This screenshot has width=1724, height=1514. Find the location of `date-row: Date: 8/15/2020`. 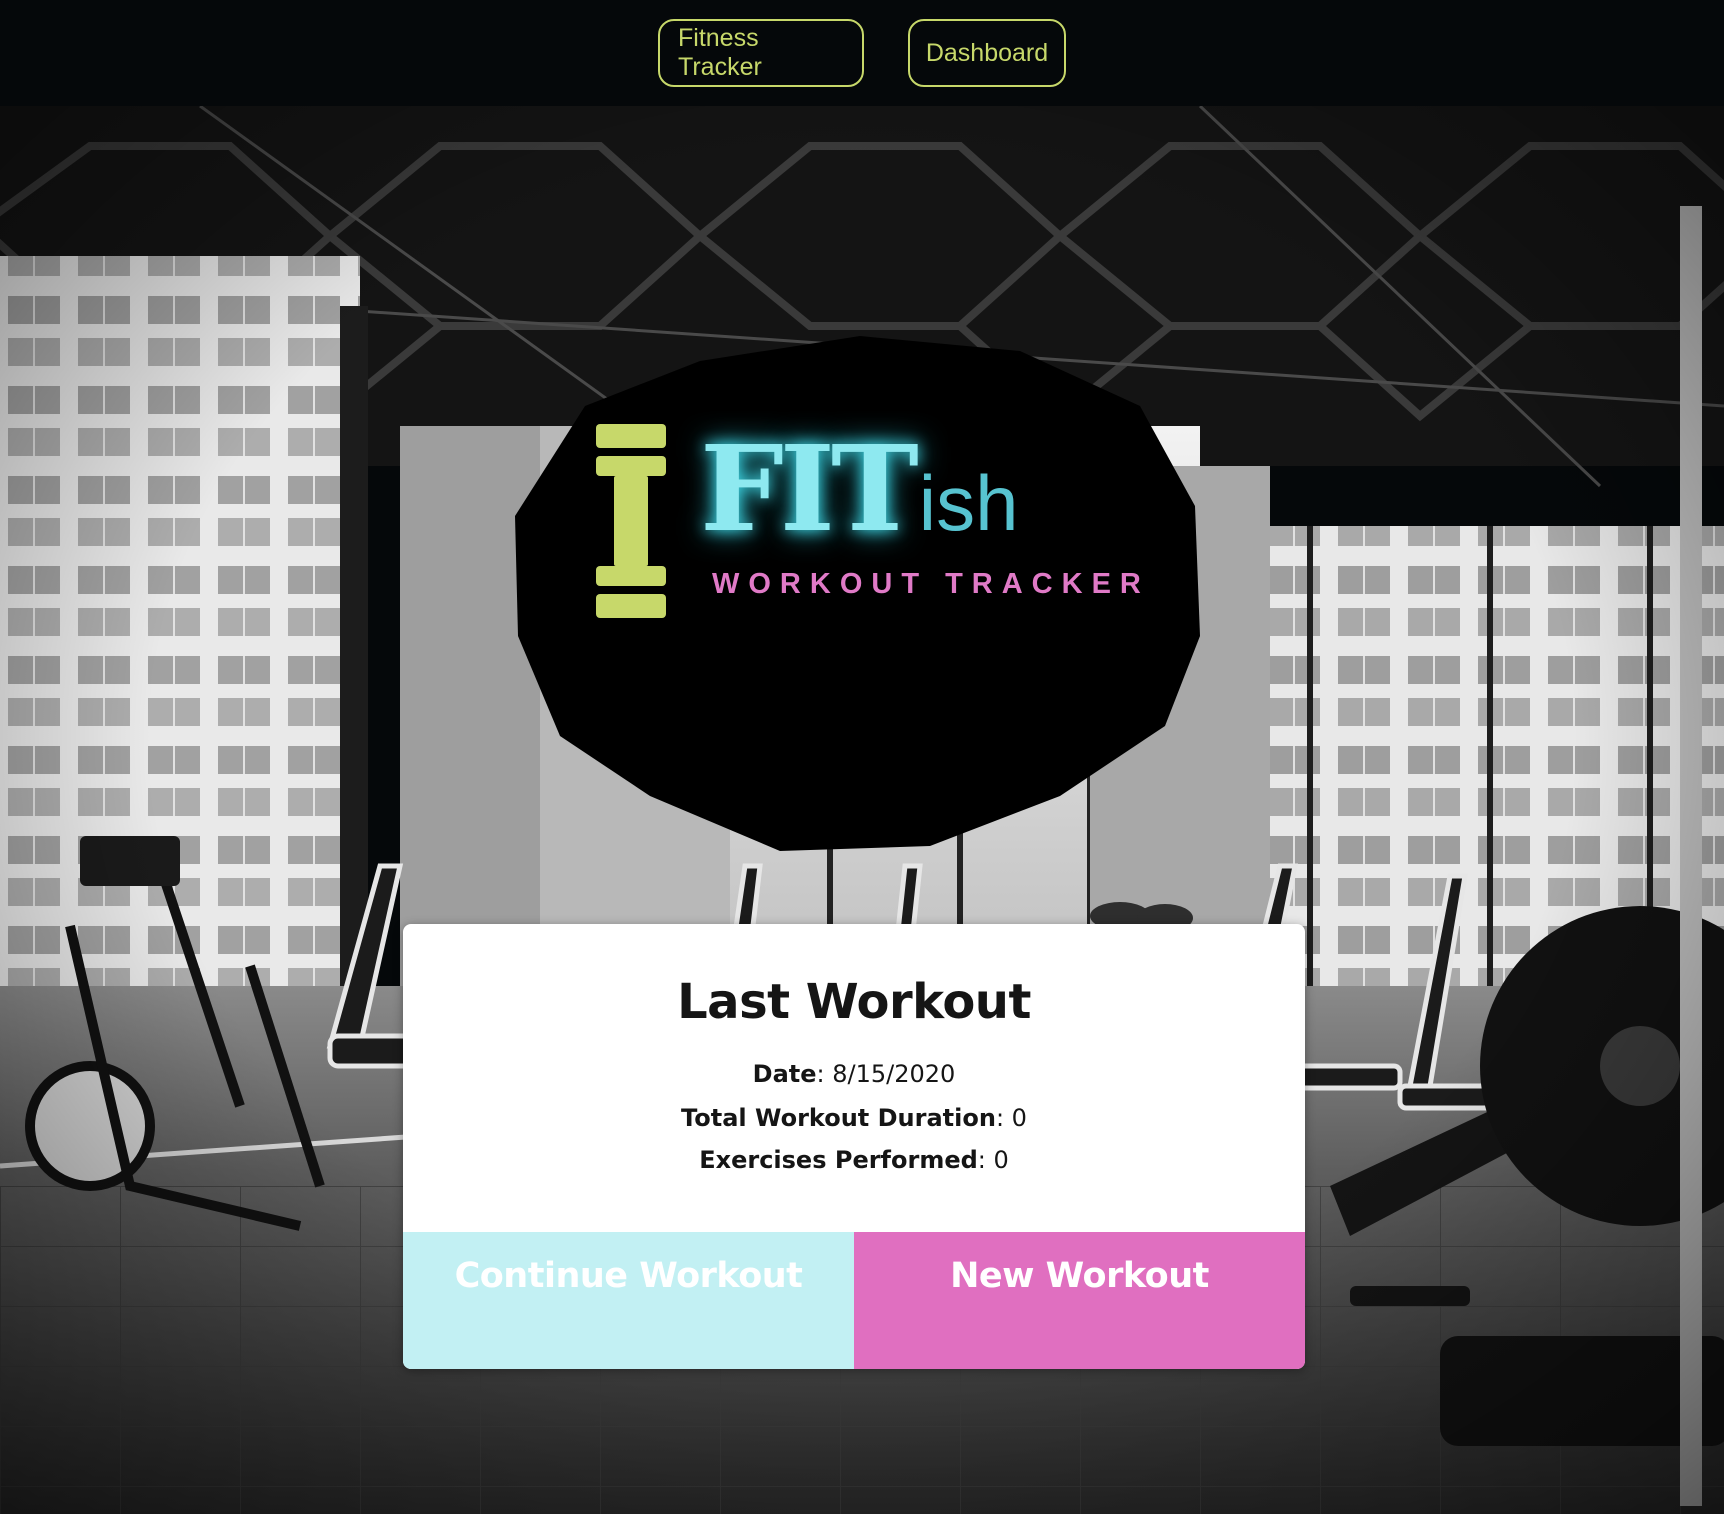

date-row: Date: 8/15/2020 is located at coordinates (854, 1074).